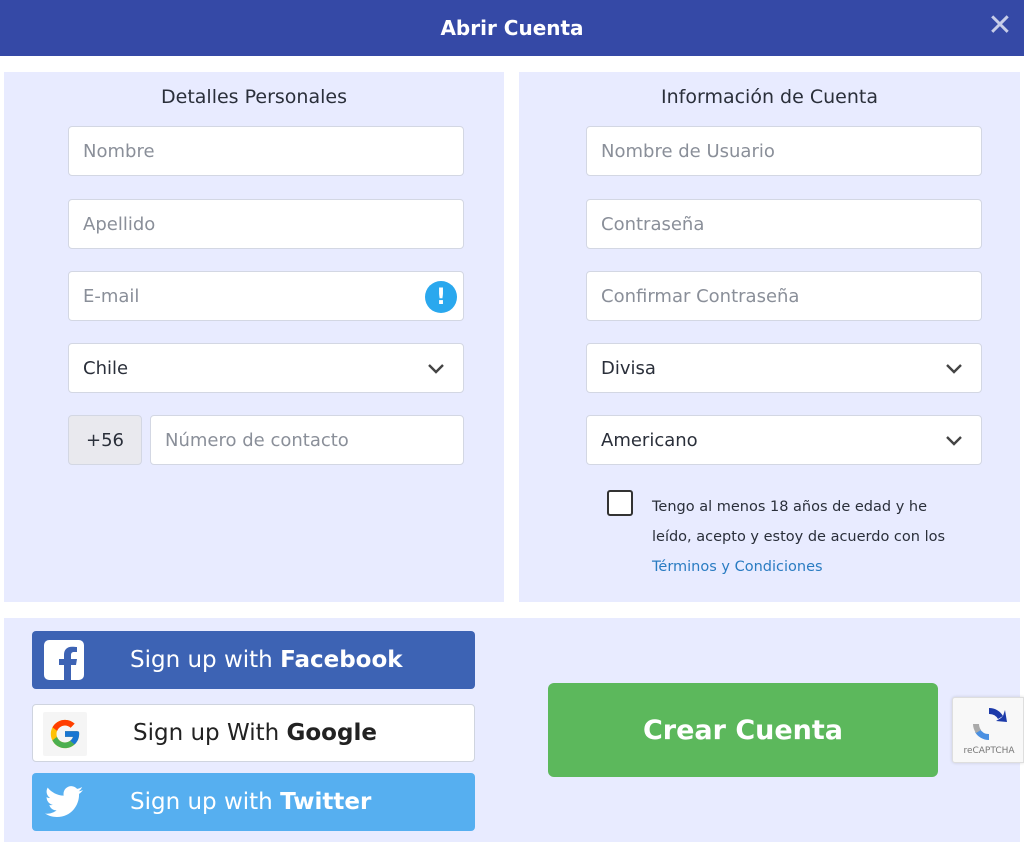 The height and width of the screenshot is (848, 1024). I want to click on confirm-password-field, so click(784, 296).